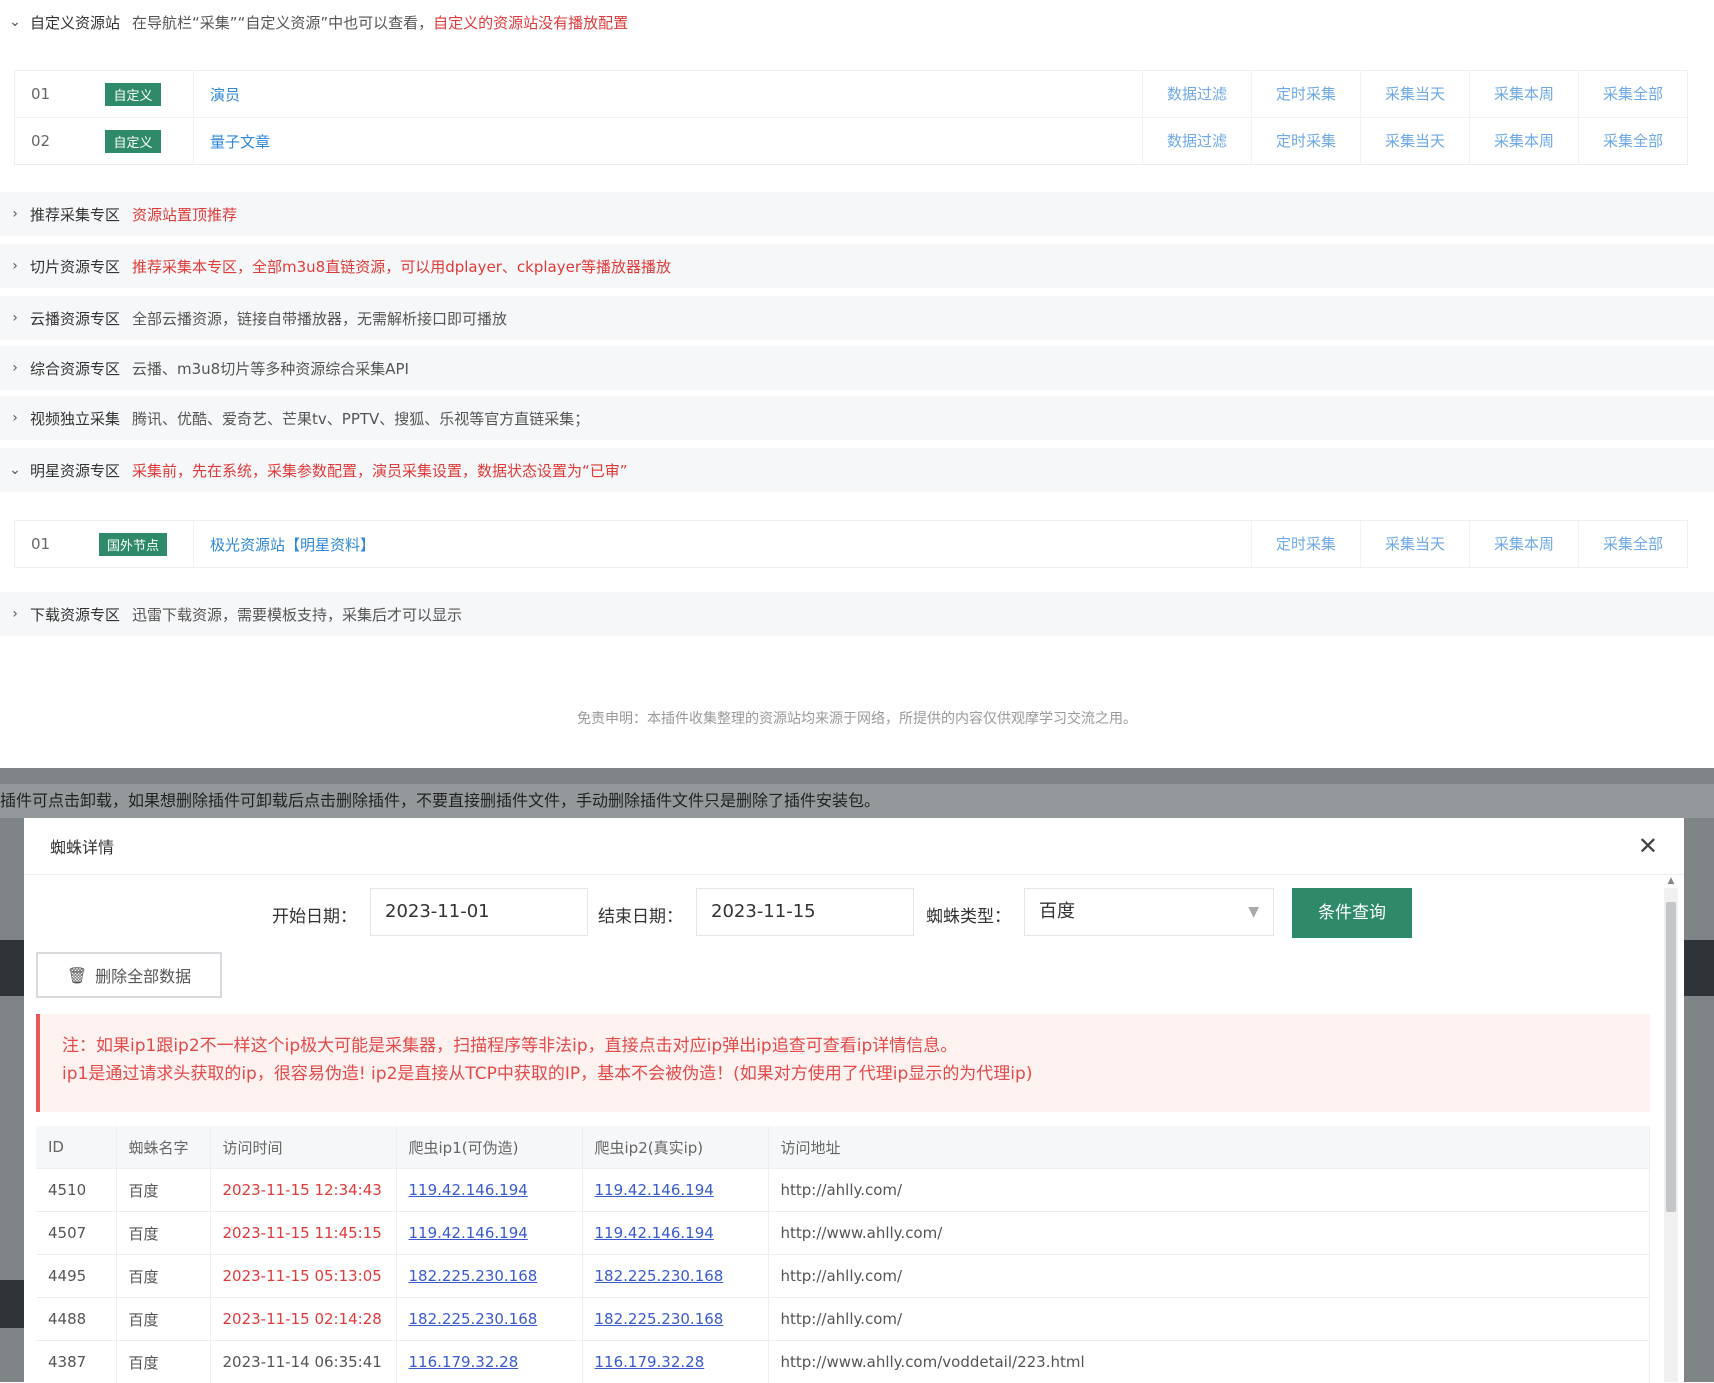 Image resolution: width=1714 pixels, height=1383 pixels. I want to click on section-download-header: › 下载资源专区 迅雷下载资源，需要模板支持，采集后才可以显示, so click(857, 614).